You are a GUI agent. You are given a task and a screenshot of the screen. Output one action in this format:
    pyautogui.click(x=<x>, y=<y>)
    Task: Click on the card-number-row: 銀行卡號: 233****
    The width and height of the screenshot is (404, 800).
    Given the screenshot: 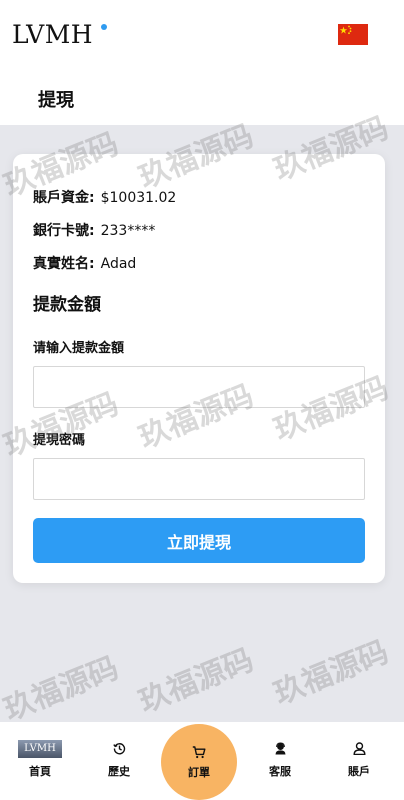 What is the action you would take?
    pyautogui.click(x=94, y=230)
    